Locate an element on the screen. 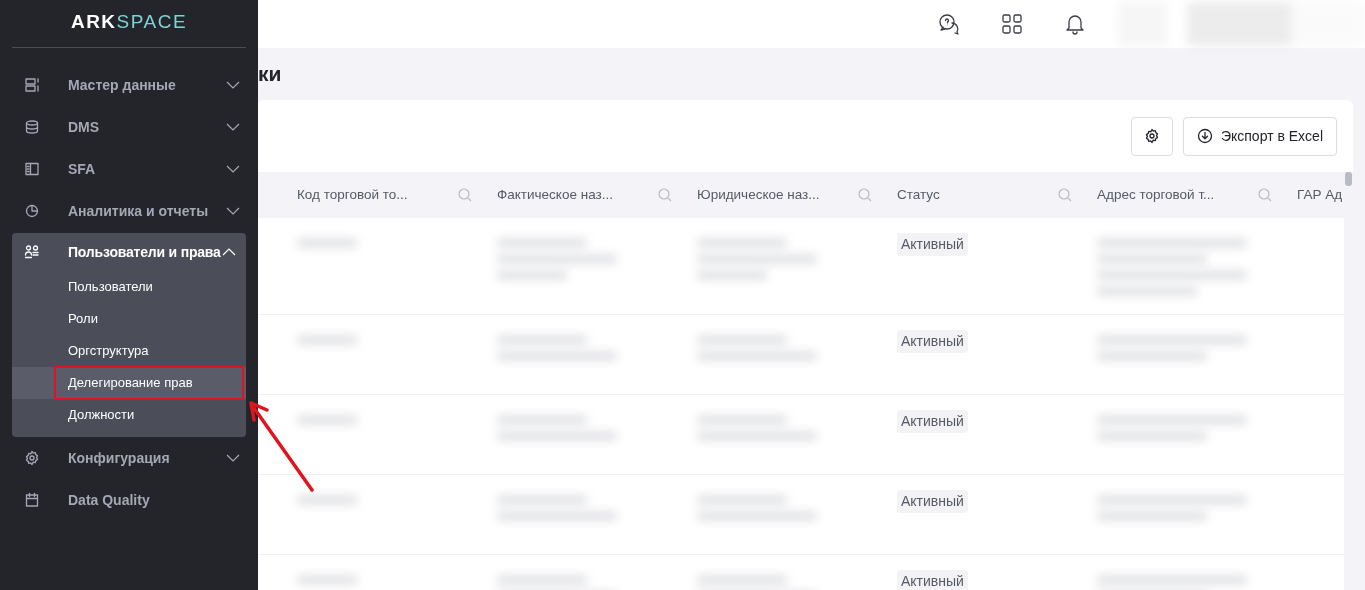 The image size is (1365, 590). column-header: ГАР Ад is located at coordinates (1320, 194).